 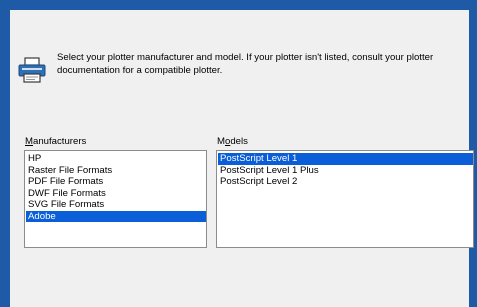 What do you see at coordinates (116, 194) in the screenshot?
I see `manufacturer-item-dwf-file-formats: DWF File Formats` at bounding box center [116, 194].